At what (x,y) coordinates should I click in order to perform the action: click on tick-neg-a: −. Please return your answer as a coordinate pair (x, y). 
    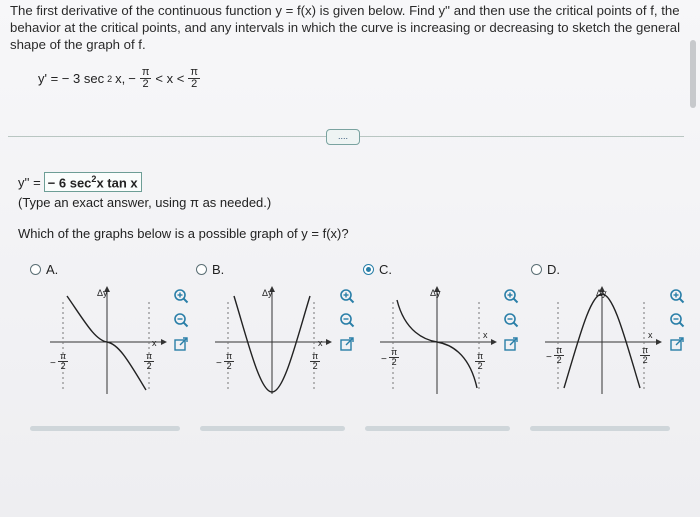
    Looking at the image, I should click on (53, 363).